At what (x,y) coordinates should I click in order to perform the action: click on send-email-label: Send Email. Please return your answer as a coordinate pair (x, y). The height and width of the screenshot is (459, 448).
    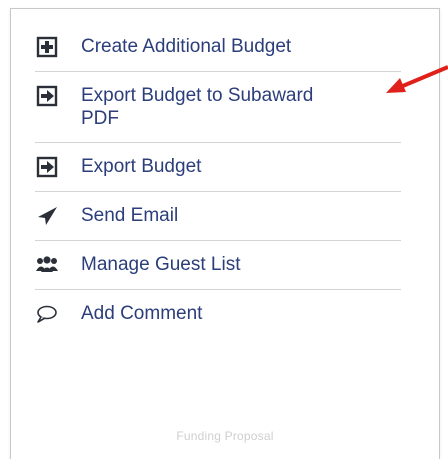
    Looking at the image, I should click on (130, 215).